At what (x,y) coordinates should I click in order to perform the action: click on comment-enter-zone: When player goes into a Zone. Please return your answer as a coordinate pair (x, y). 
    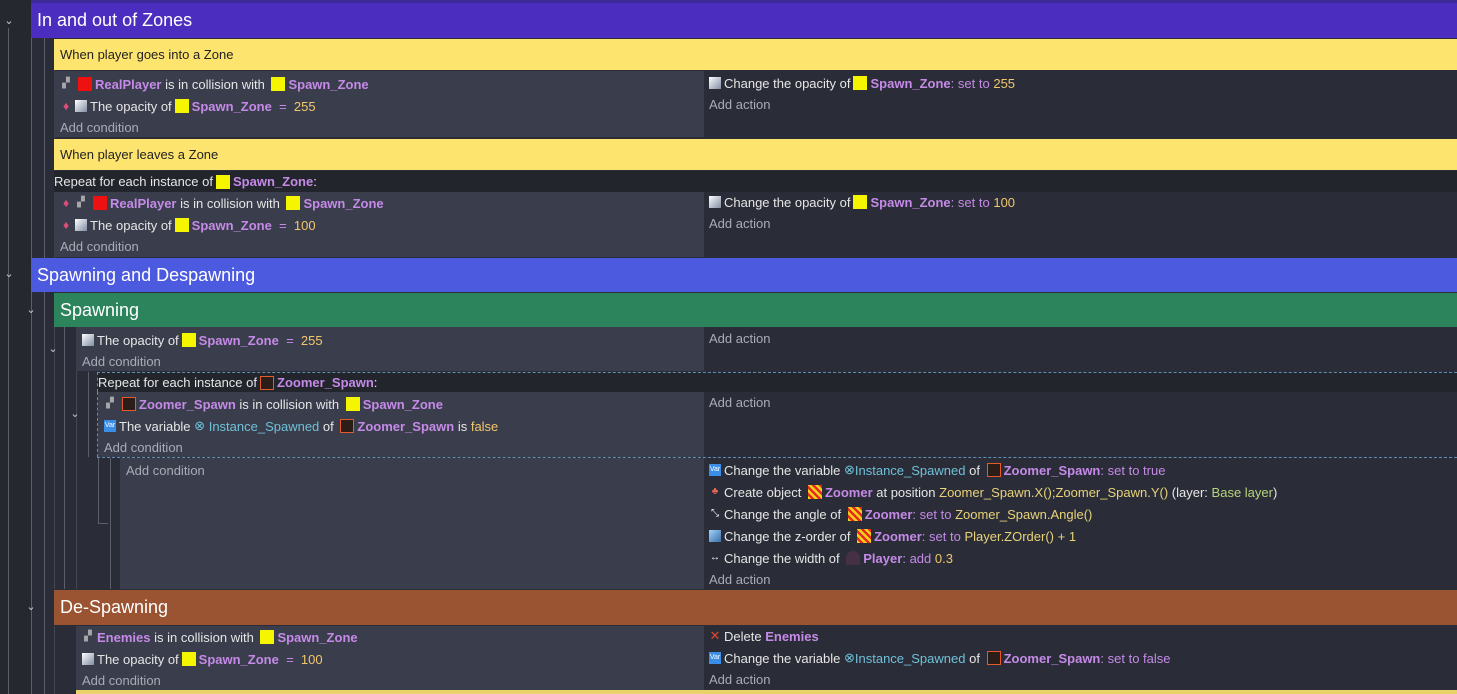
    Looking at the image, I should click on (755, 54).